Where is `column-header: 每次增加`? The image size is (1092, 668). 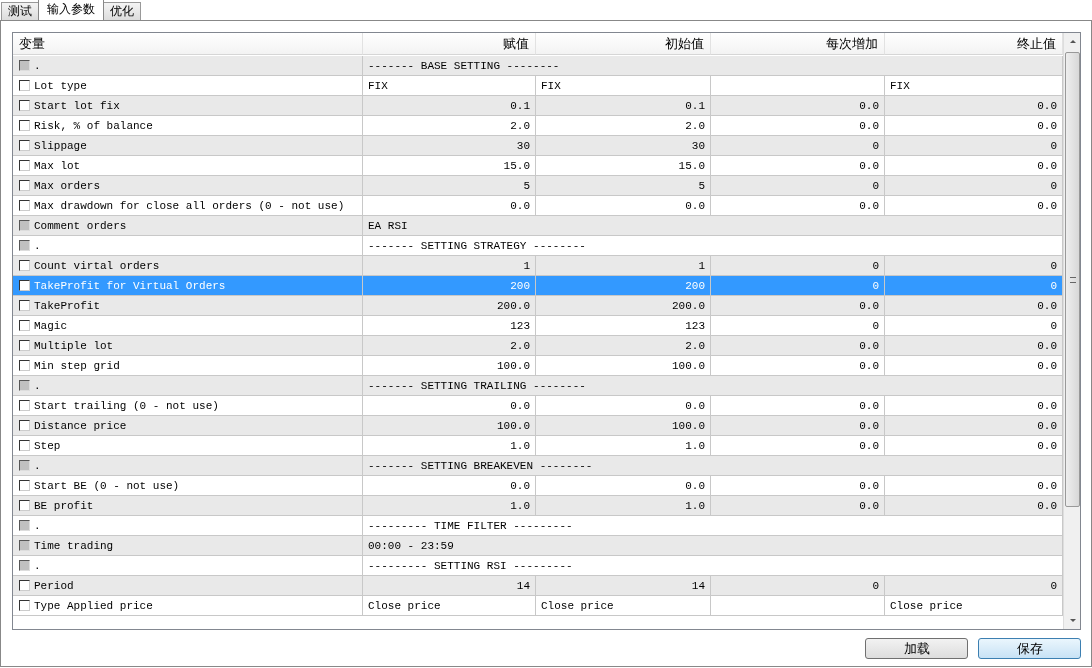
column-header: 每次增加 is located at coordinates (798, 44).